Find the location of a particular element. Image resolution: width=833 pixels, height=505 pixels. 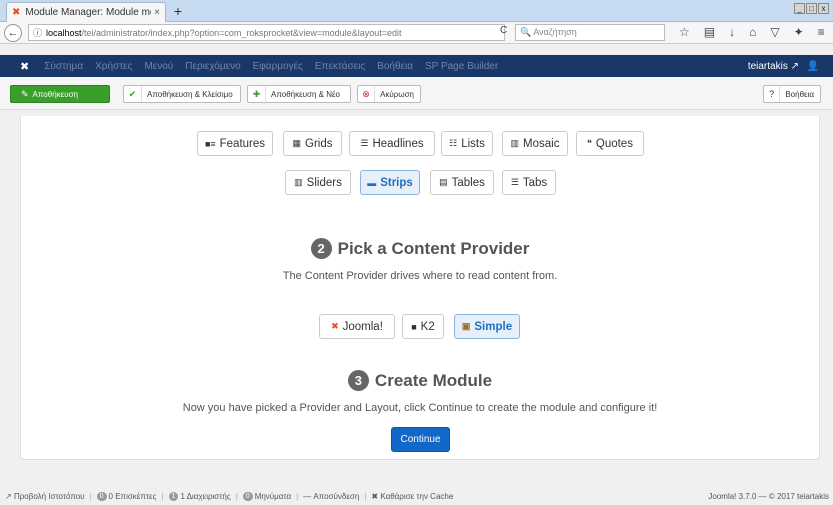

close-window-button: x is located at coordinates (823, 8).